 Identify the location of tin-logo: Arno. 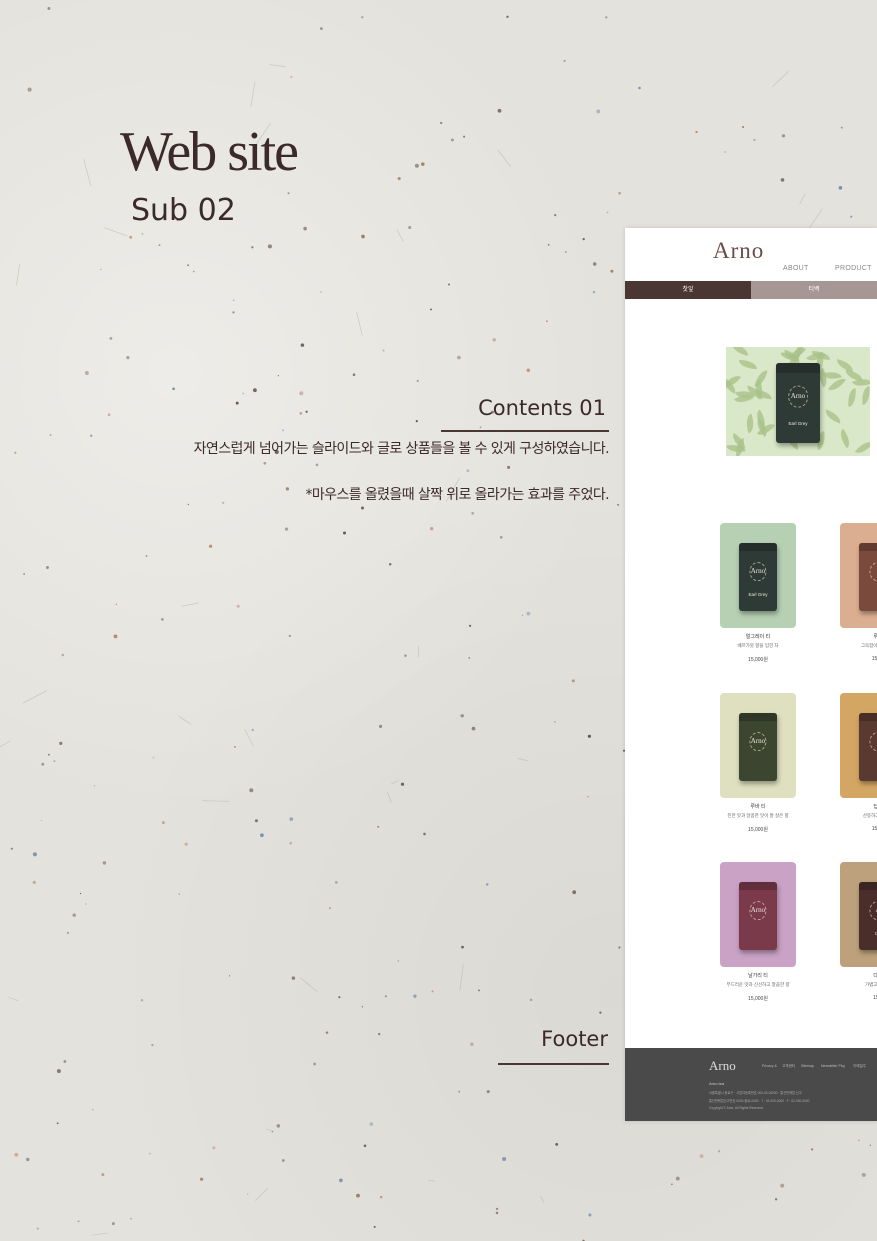
(758, 910).